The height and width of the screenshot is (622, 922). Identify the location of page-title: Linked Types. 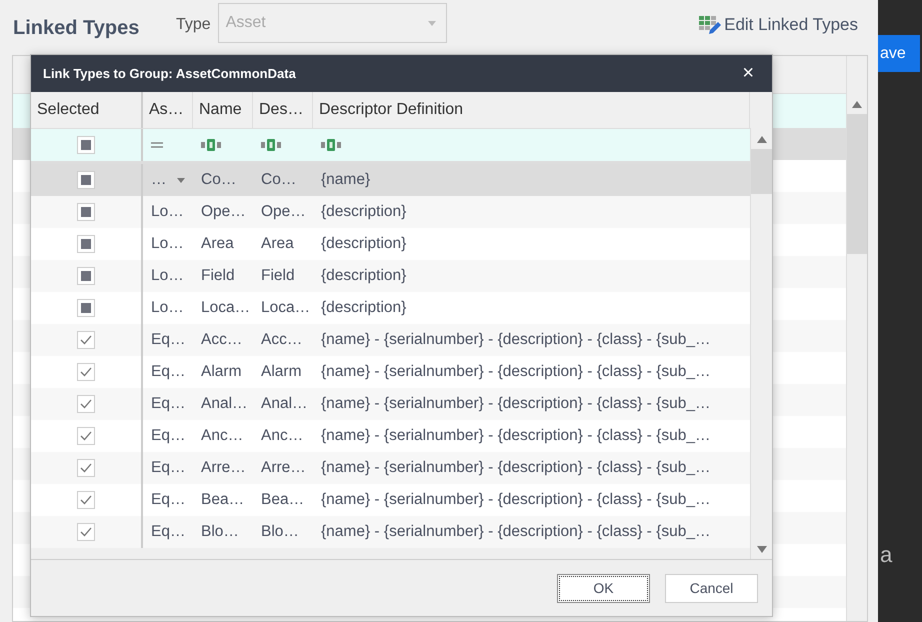
(76, 28).